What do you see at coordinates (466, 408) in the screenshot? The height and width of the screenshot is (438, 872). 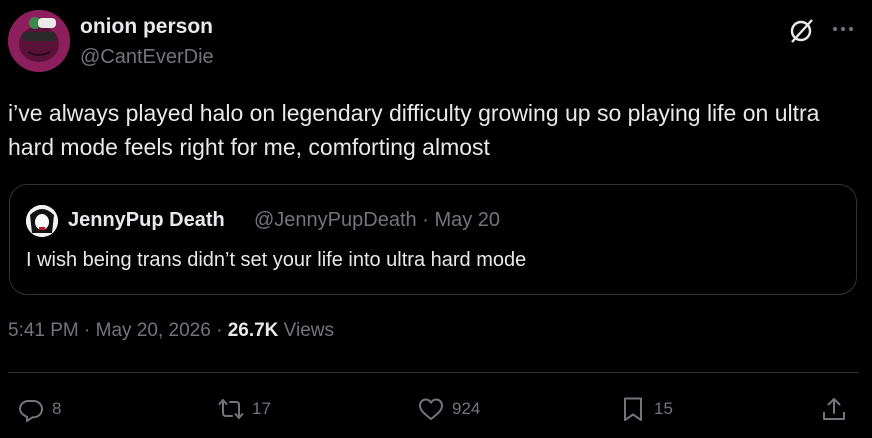 I see `like-count: 924` at bounding box center [466, 408].